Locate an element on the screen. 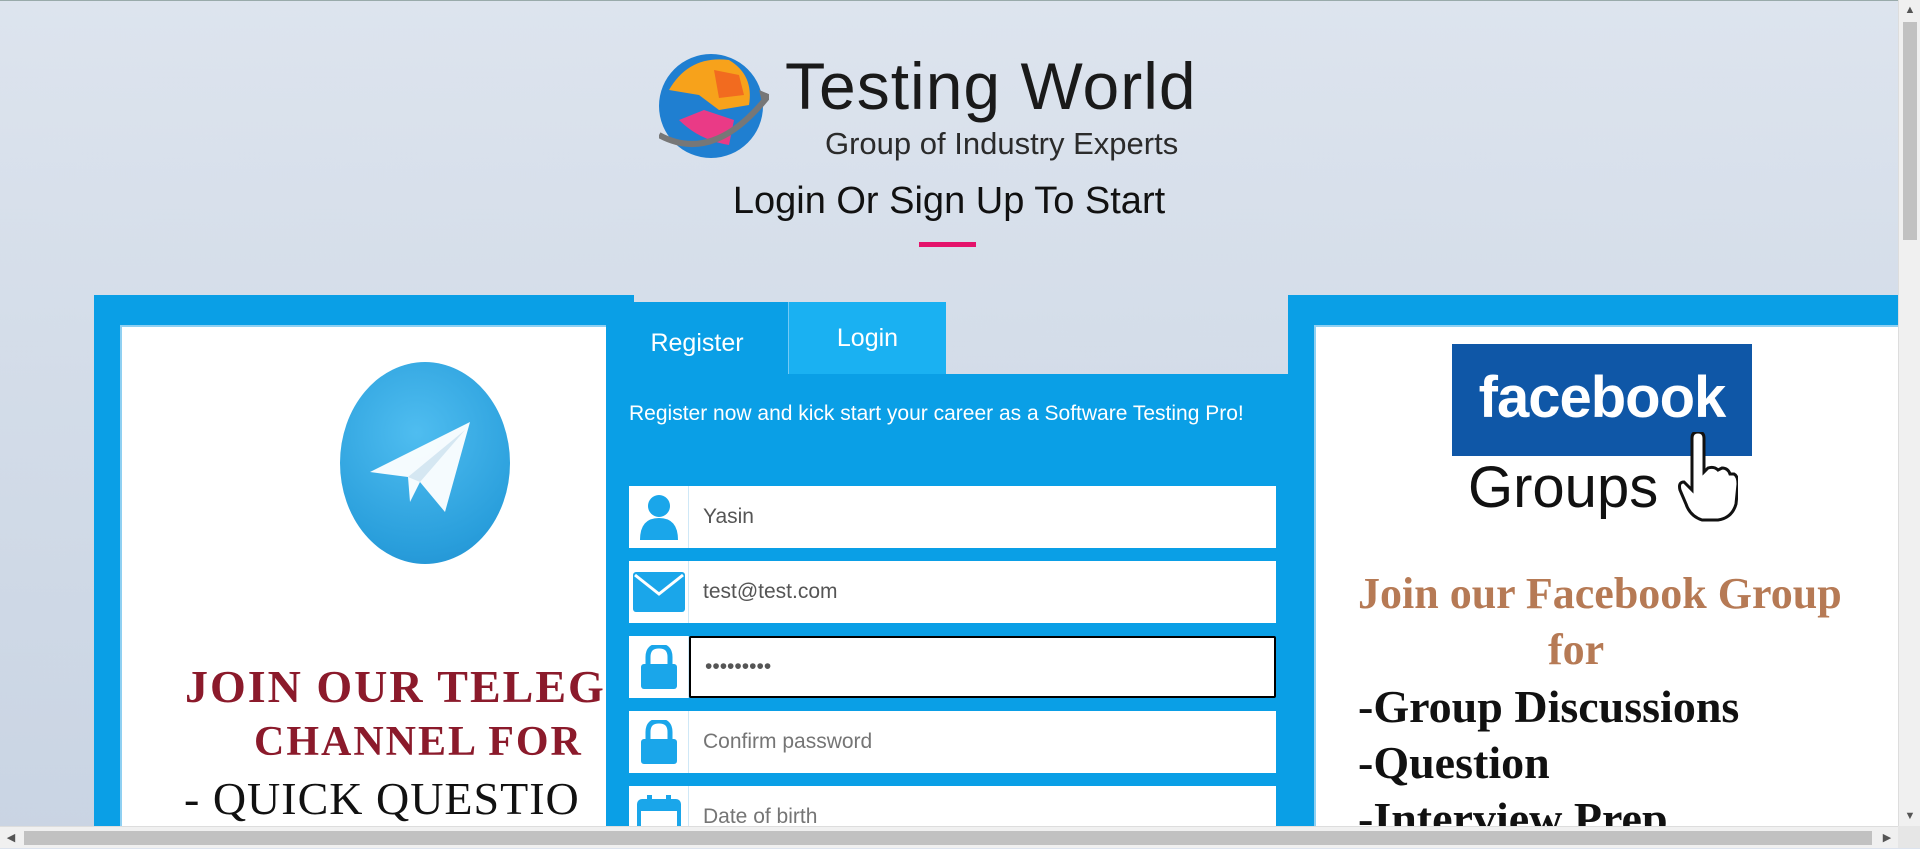 The height and width of the screenshot is (849, 1920). site-logo: Testing World Group of Industry Experts is located at coordinates (950, 107).